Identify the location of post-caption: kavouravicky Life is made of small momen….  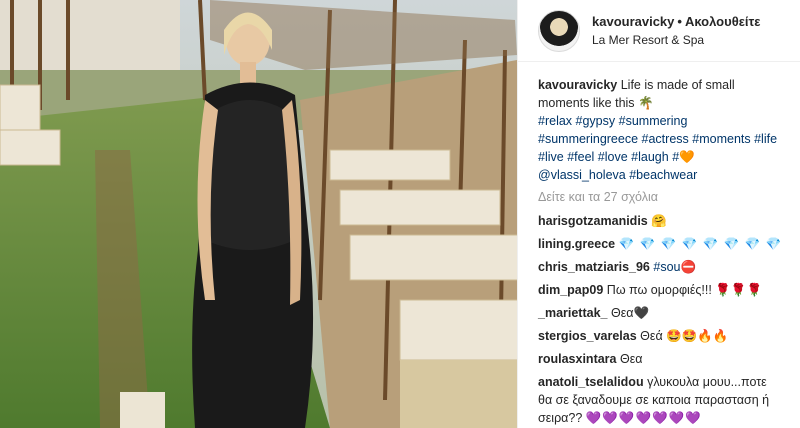
(661, 130).